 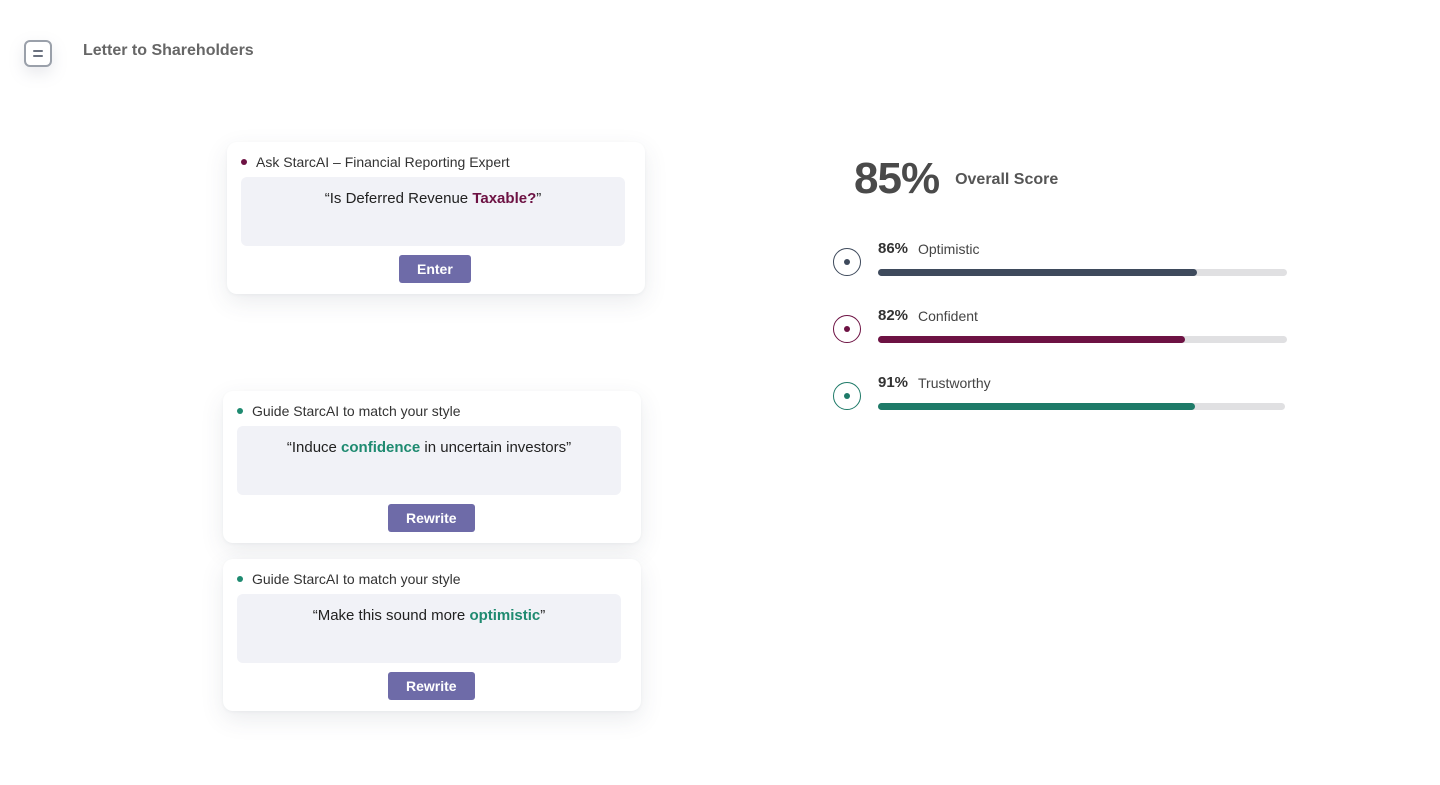 What do you see at coordinates (381, 447) in the screenshot?
I see `prompt-highlight: confidence` at bounding box center [381, 447].